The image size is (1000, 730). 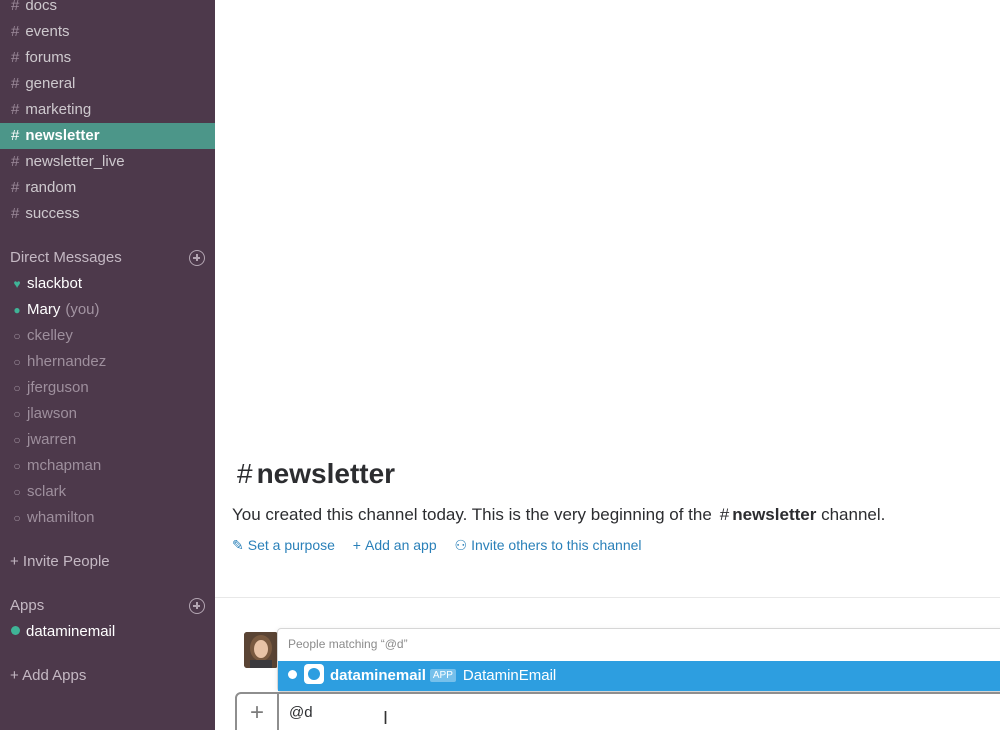 What do you see at coordinates (107, 58) in the screenshot?
I see `channel-forums: # forums` at bounding box center [107, 58].